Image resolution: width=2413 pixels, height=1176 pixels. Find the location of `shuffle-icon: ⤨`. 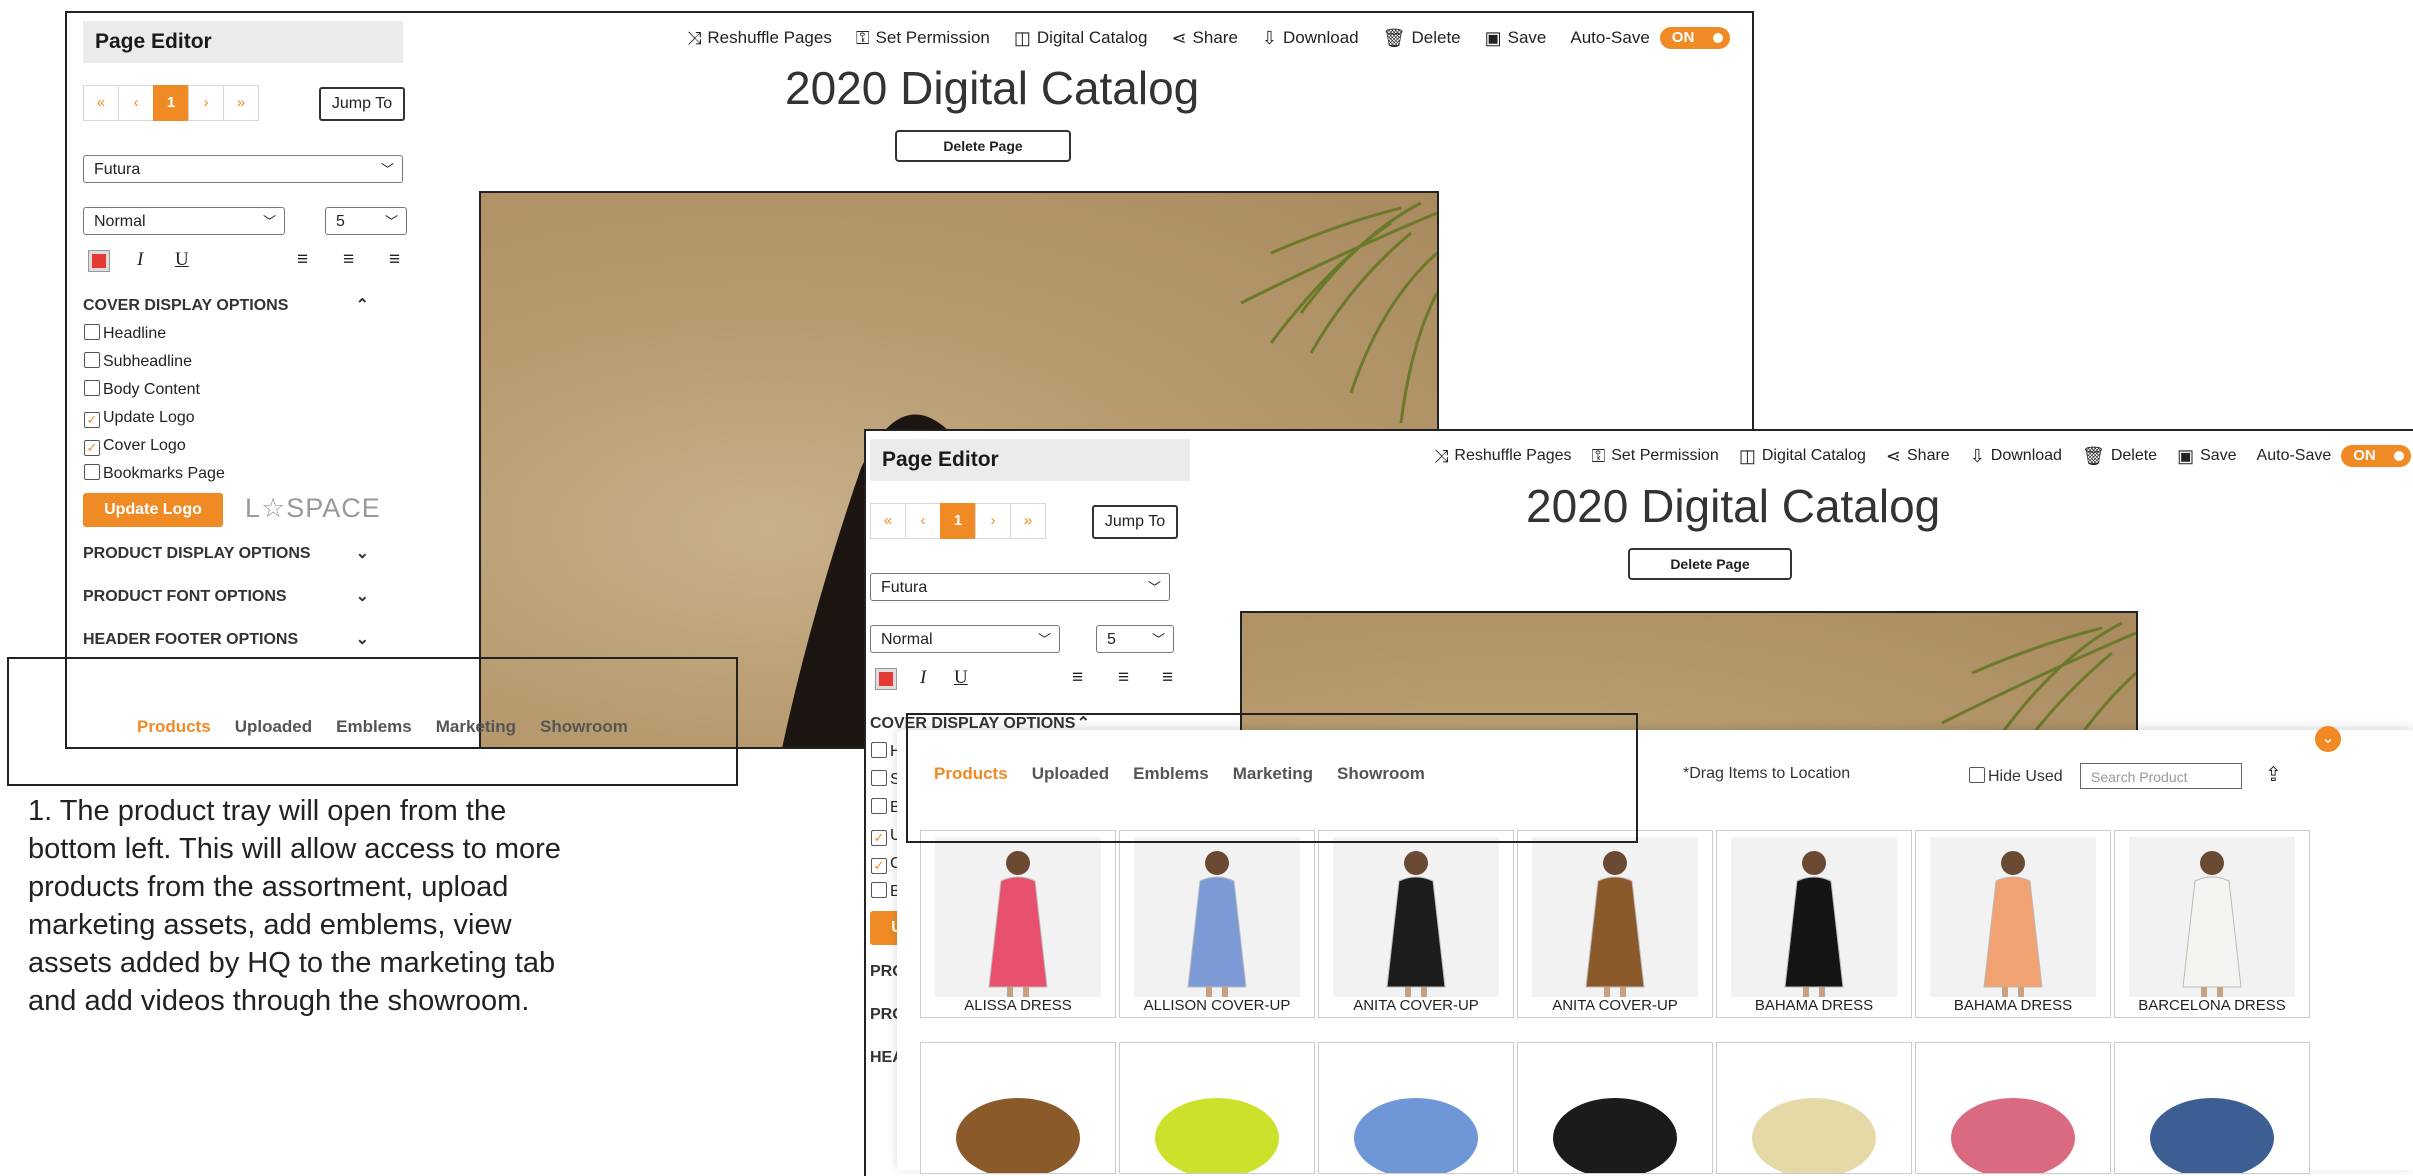

shuffle-icon: ⤨ is located at coordinates (694, 37).